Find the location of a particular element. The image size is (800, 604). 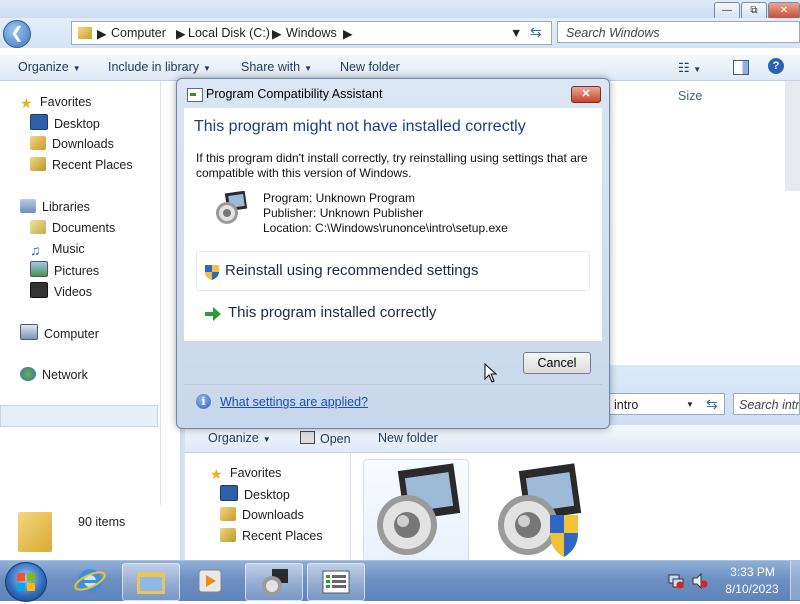

nav-documents-label: Documents is located at coordinates (84, 228).